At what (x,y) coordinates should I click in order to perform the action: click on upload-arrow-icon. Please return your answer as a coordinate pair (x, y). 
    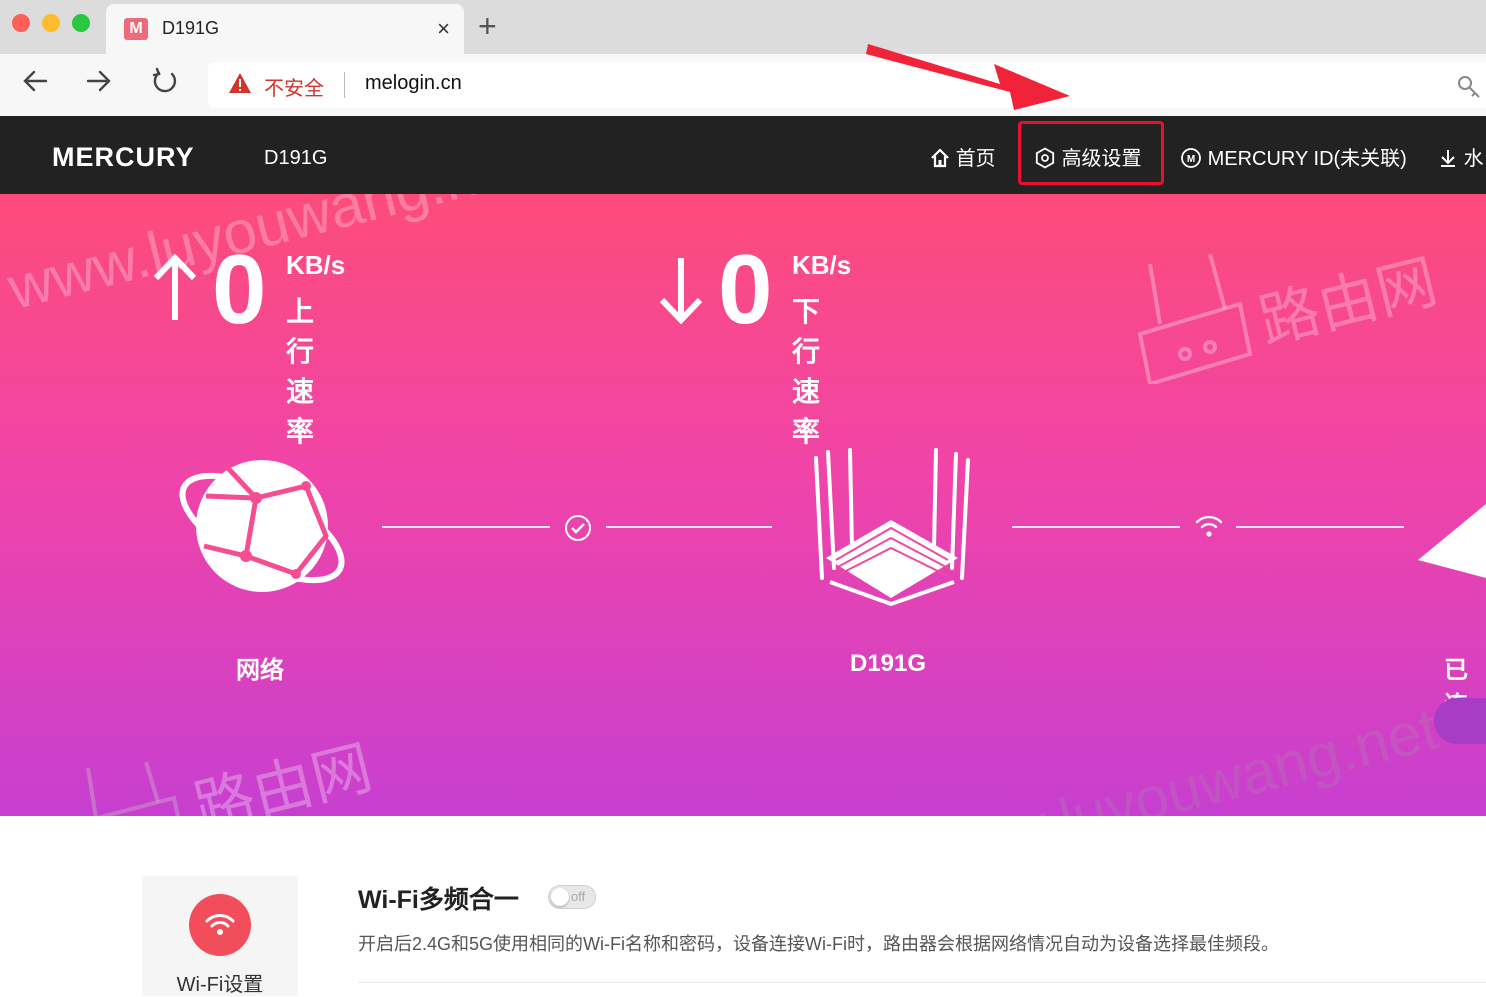
    Looking at the image, I should click on (175, 294).